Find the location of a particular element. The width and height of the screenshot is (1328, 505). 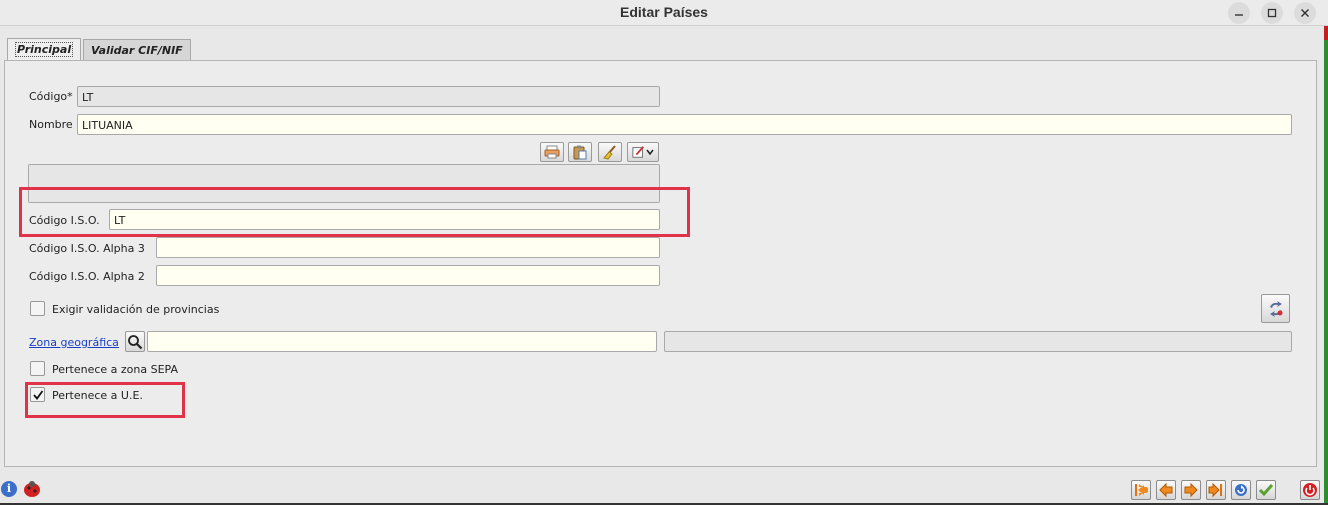

clipboard-icon is located at coordinates (580, 152).